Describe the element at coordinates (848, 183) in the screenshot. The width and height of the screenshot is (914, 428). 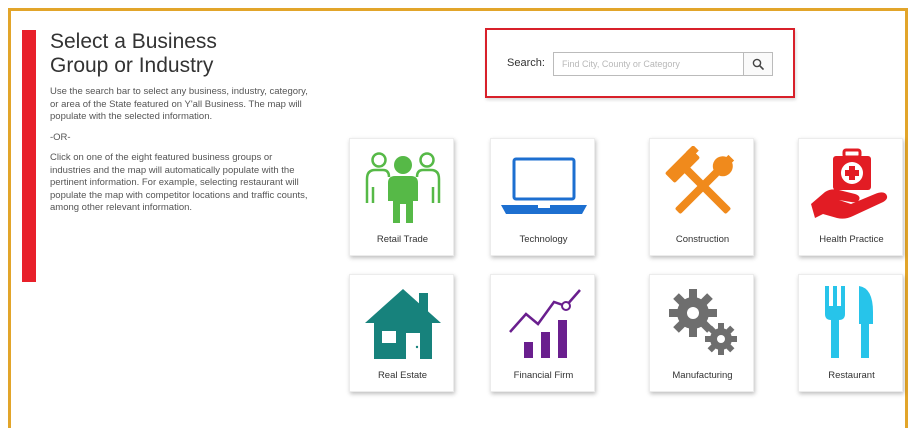
I see `medical-kit-hand-icon` at that location.